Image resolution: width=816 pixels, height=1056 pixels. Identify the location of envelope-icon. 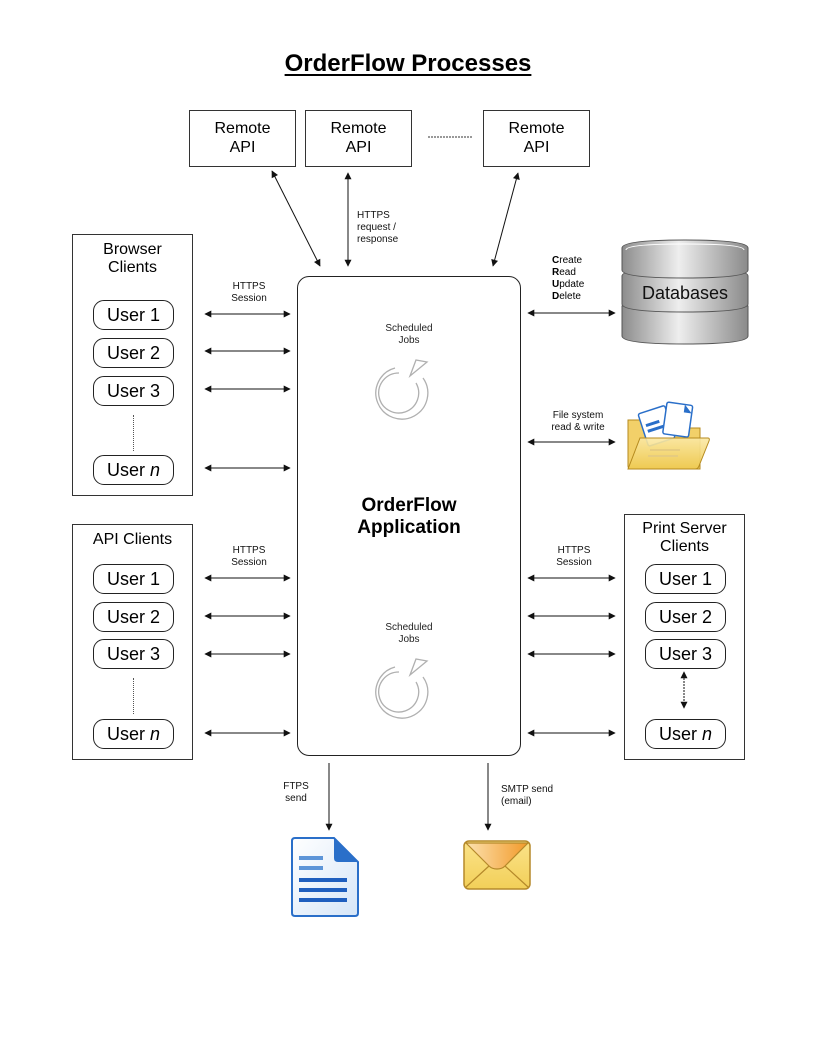
(497, 865).